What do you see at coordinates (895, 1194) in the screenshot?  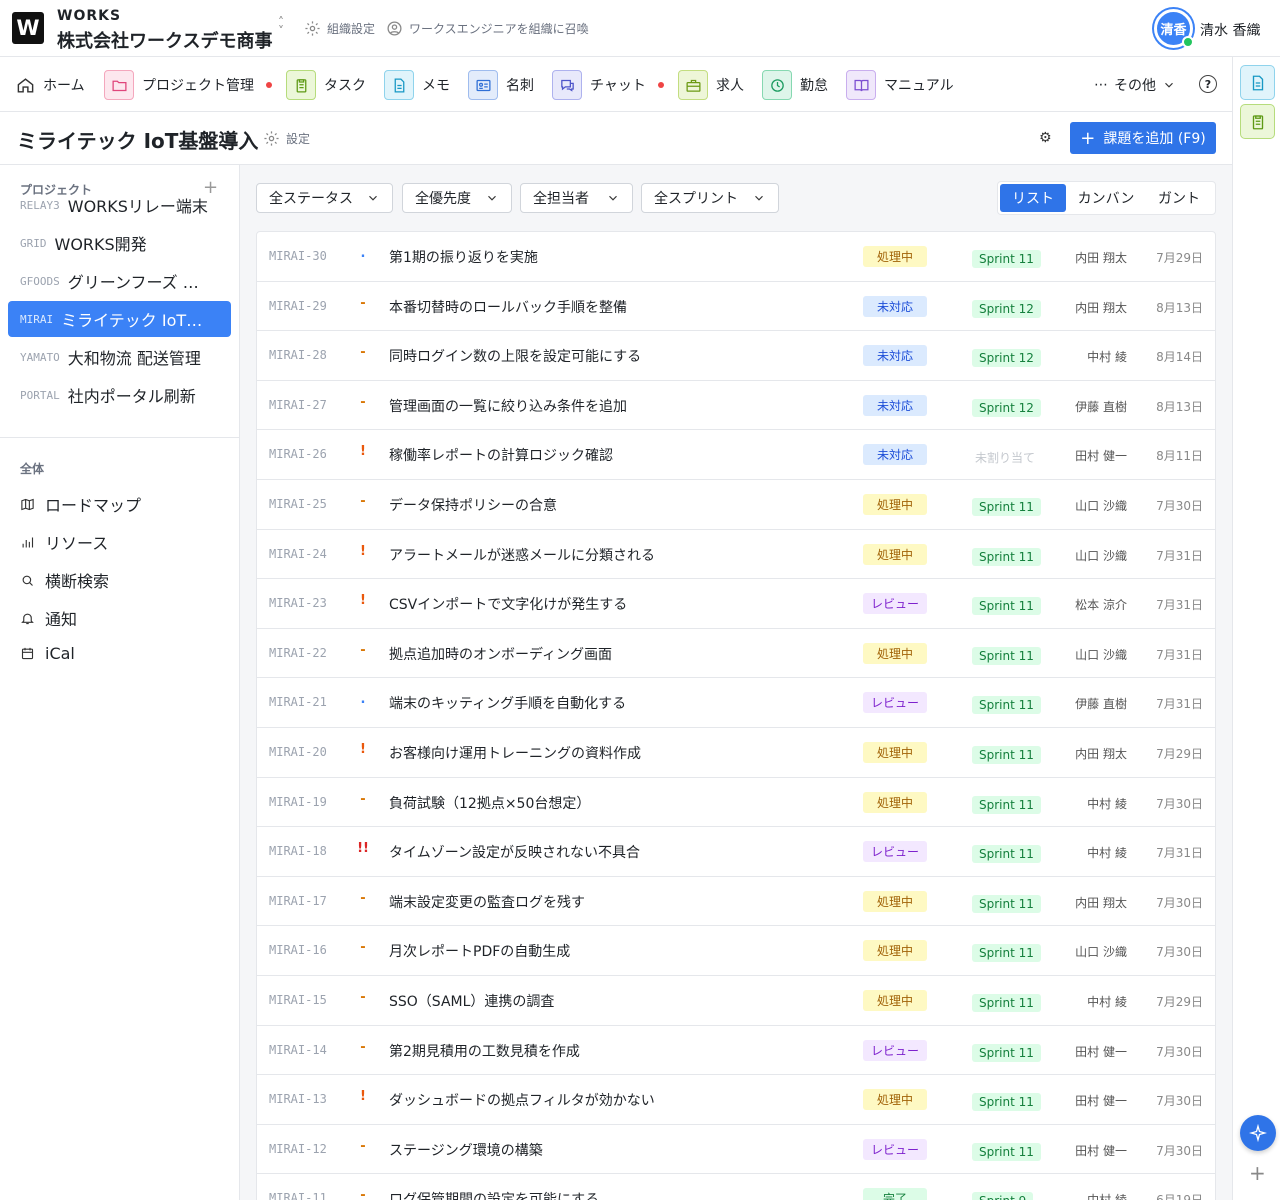 I see `status-badge: 完了` at bounding box center [895, 1194].